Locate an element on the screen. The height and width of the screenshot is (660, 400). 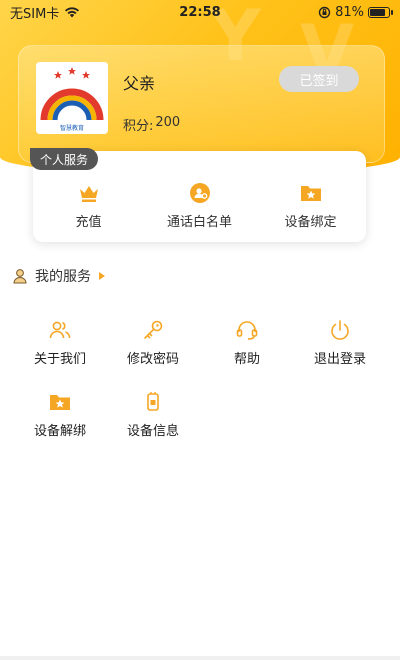
bottom-edge is located at coordinates (200, 658).